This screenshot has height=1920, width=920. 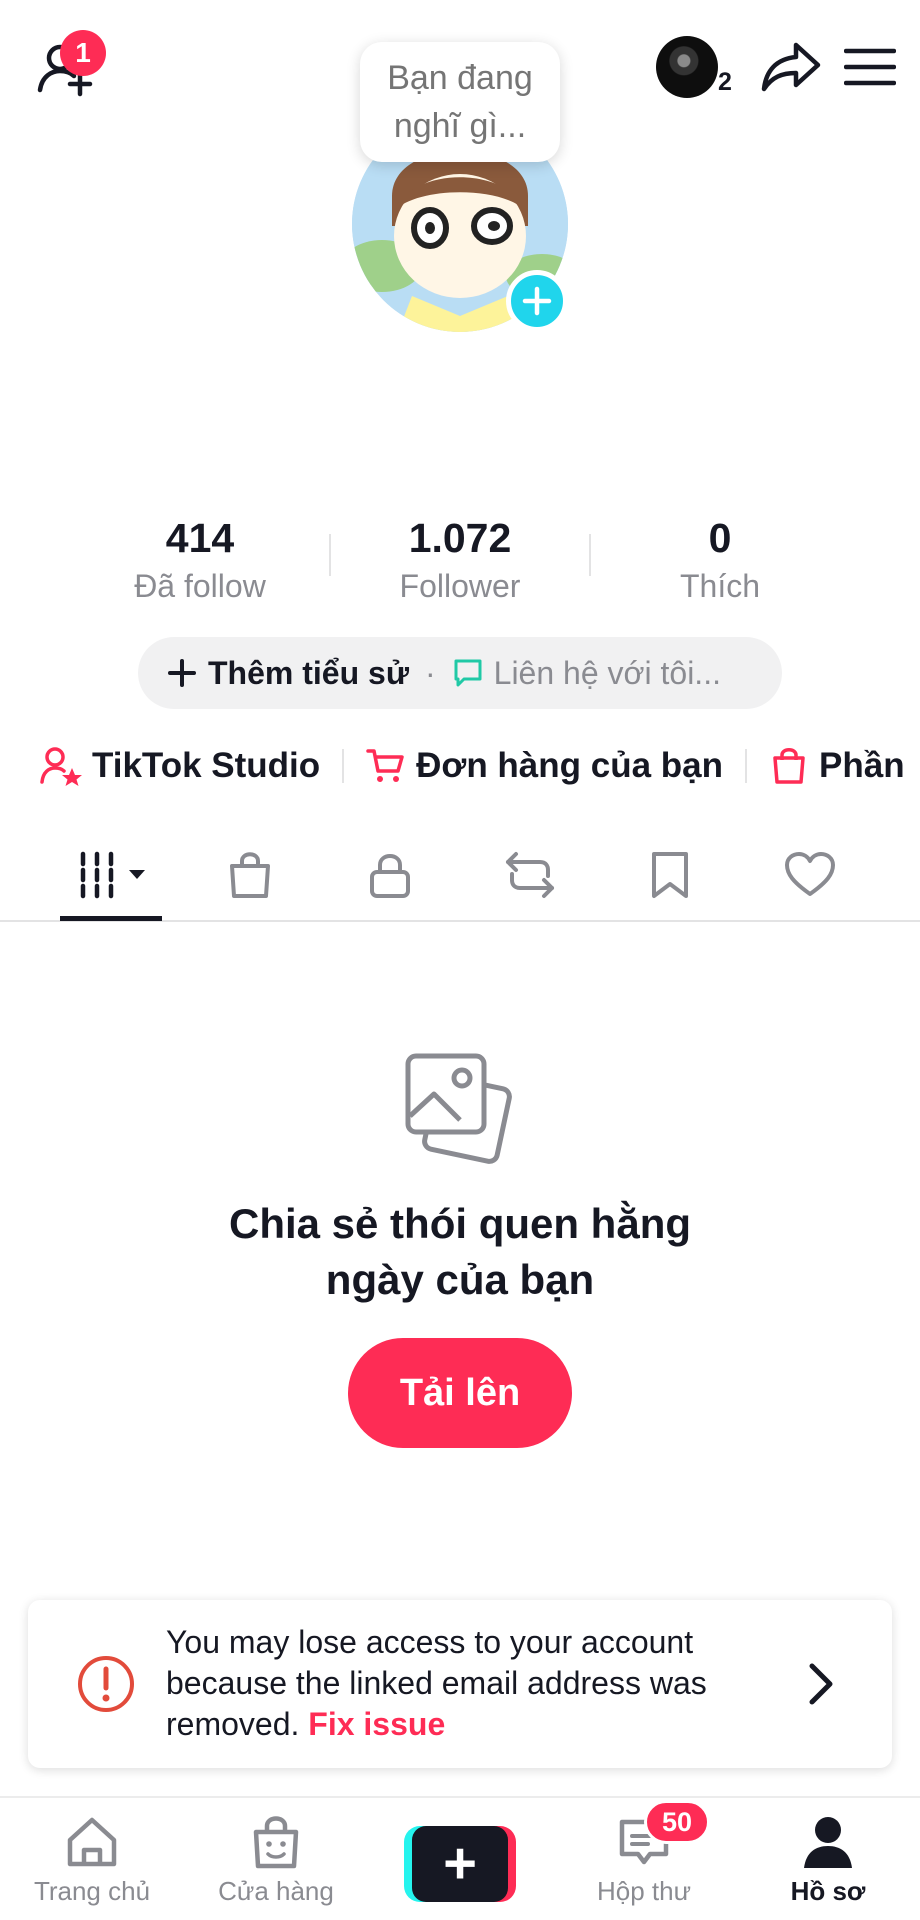 What do you see at coordinates (725, 82) in the screenshot?
I see `story-avatar-count: 2` at bounding box center [725, 82].